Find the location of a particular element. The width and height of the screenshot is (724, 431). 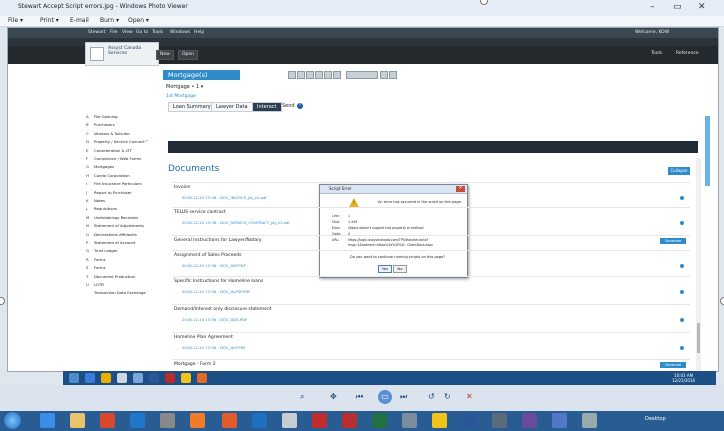

dialog-close-button: ✕ is located at coordinates (460, 189).